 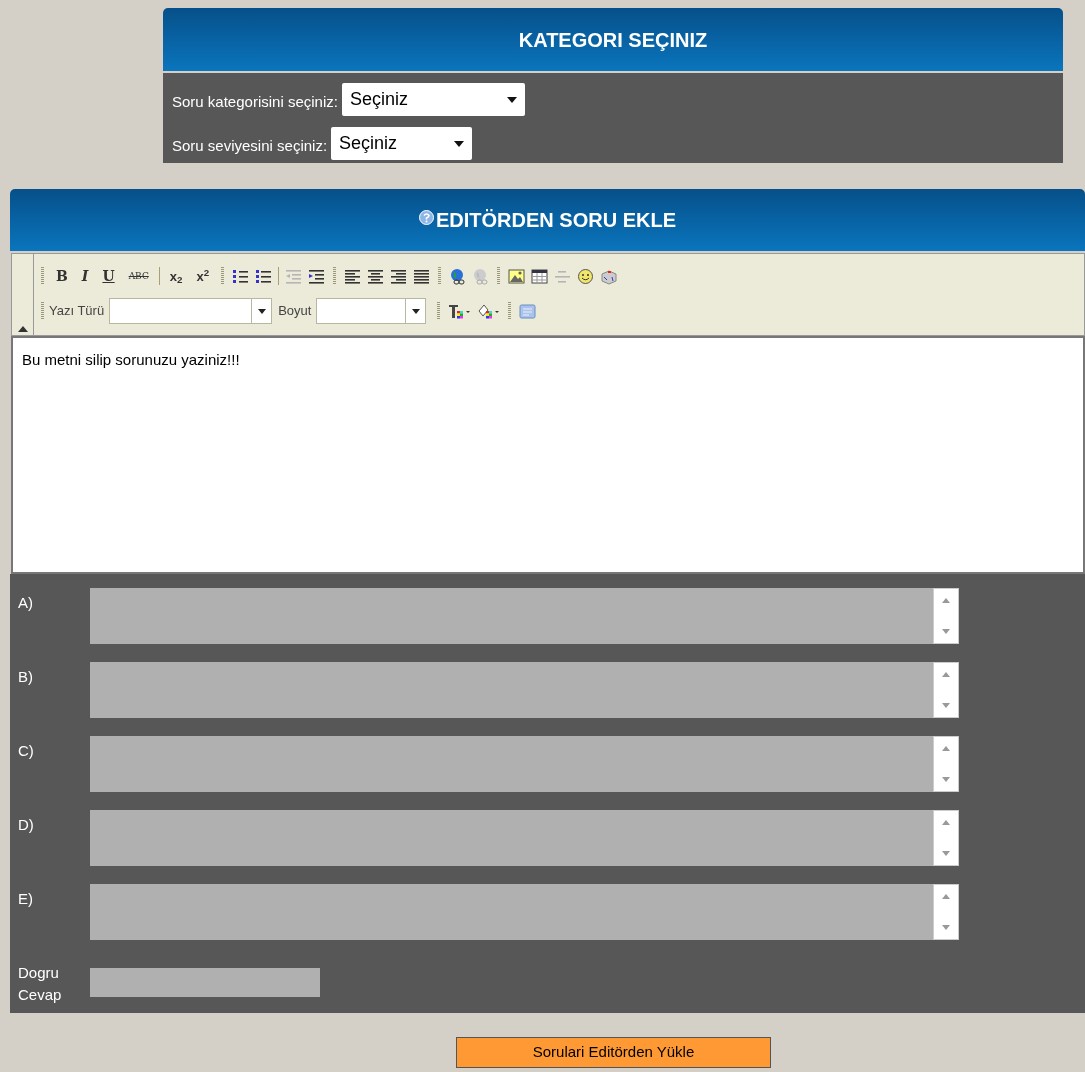 I want to click on answer-label: B), so click(x=26, y=677).